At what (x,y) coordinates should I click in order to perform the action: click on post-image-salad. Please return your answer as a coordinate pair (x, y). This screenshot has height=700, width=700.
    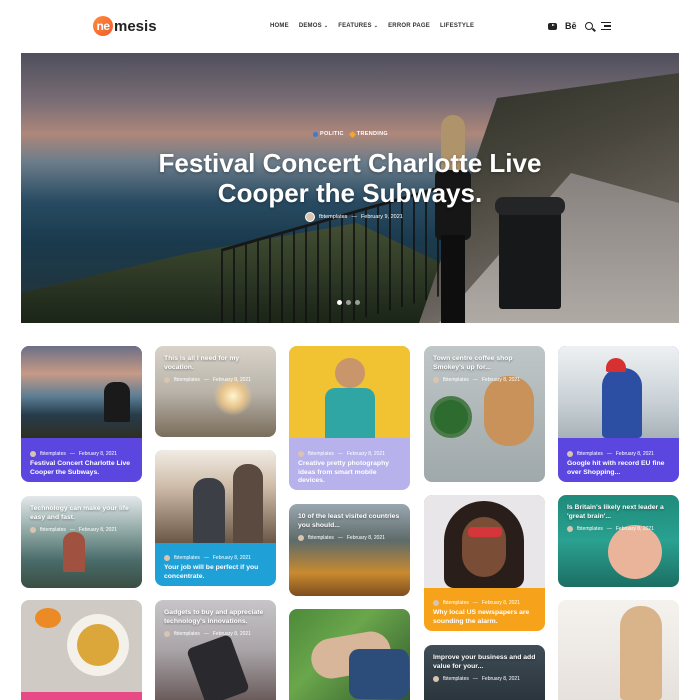
    Looking at the image, I should click on (451, 417).